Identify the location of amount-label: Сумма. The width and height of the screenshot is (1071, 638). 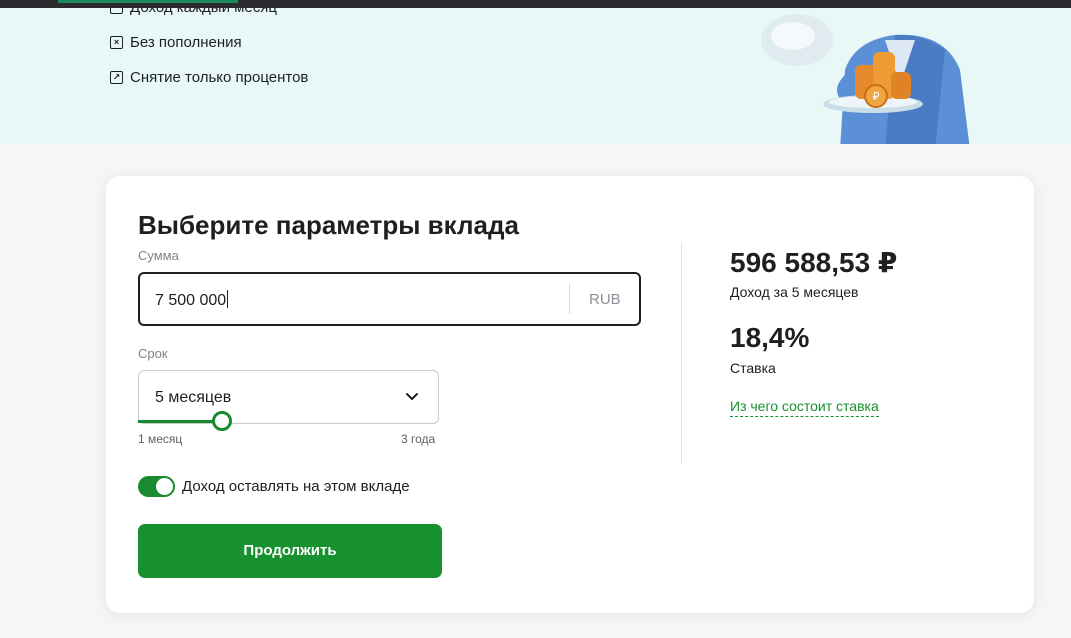
(158, 255).